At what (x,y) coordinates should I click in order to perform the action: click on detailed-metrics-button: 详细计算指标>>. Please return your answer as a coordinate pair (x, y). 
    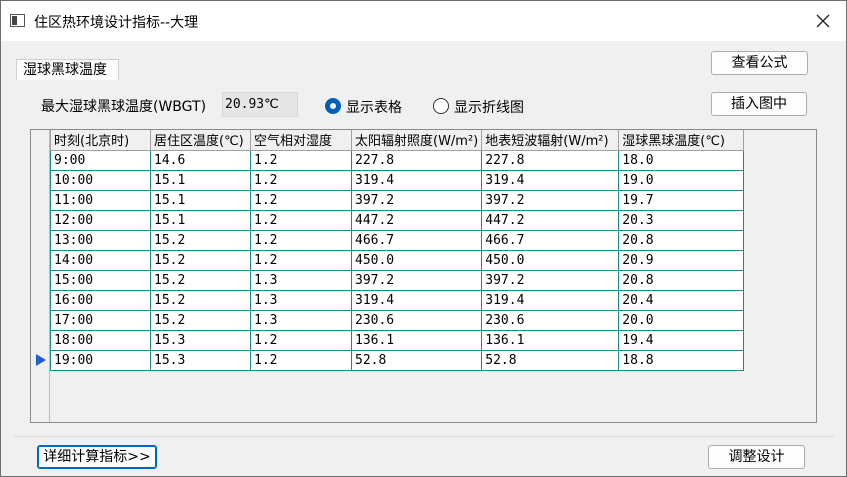
    Looking at the image, I should click on (97, 457).